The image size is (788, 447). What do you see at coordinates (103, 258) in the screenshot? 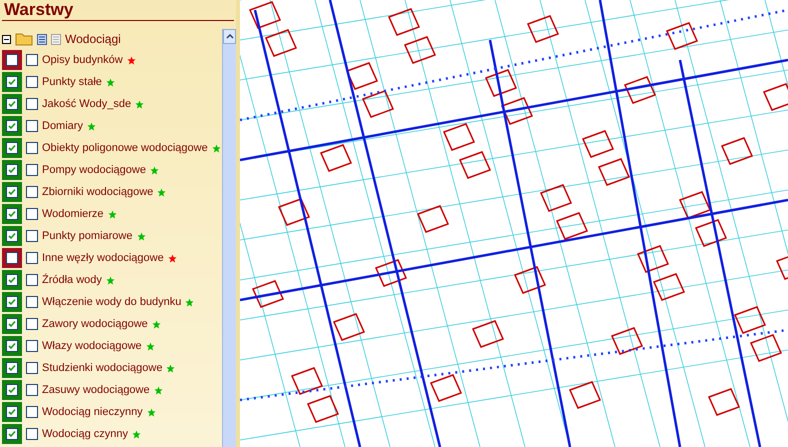
I see `layer-label: Inne węzły wodociągowe` at bounding box center [103, 258].